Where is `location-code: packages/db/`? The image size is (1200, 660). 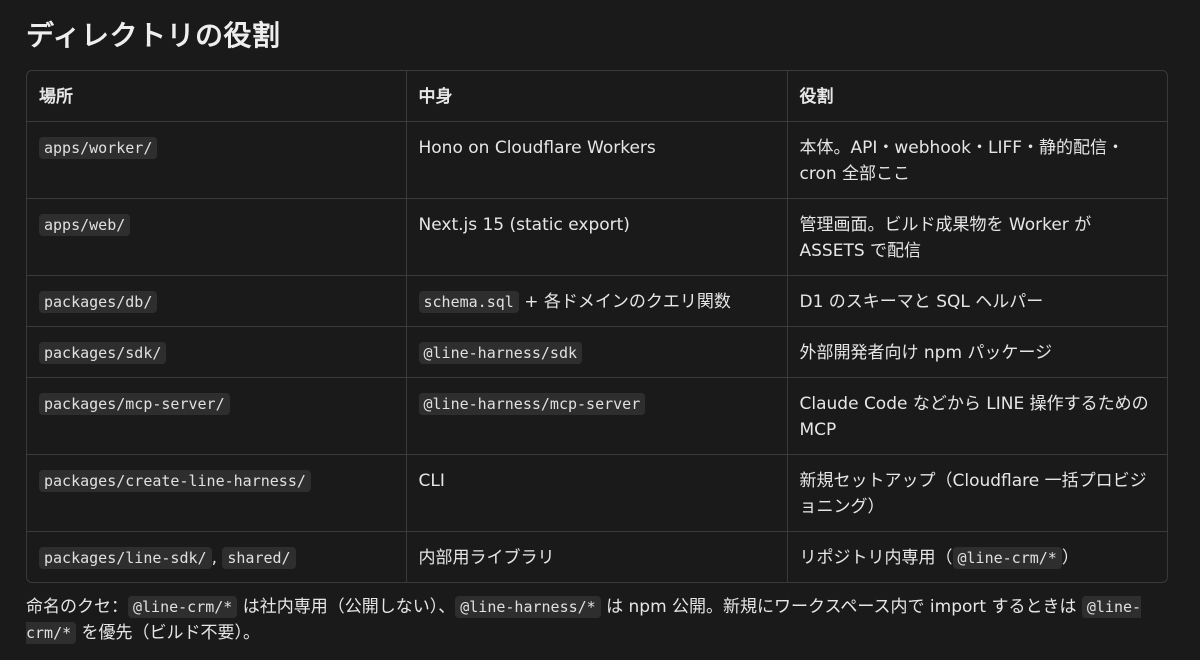 location-code: packages/db/ is located at coordinates (98, 302).